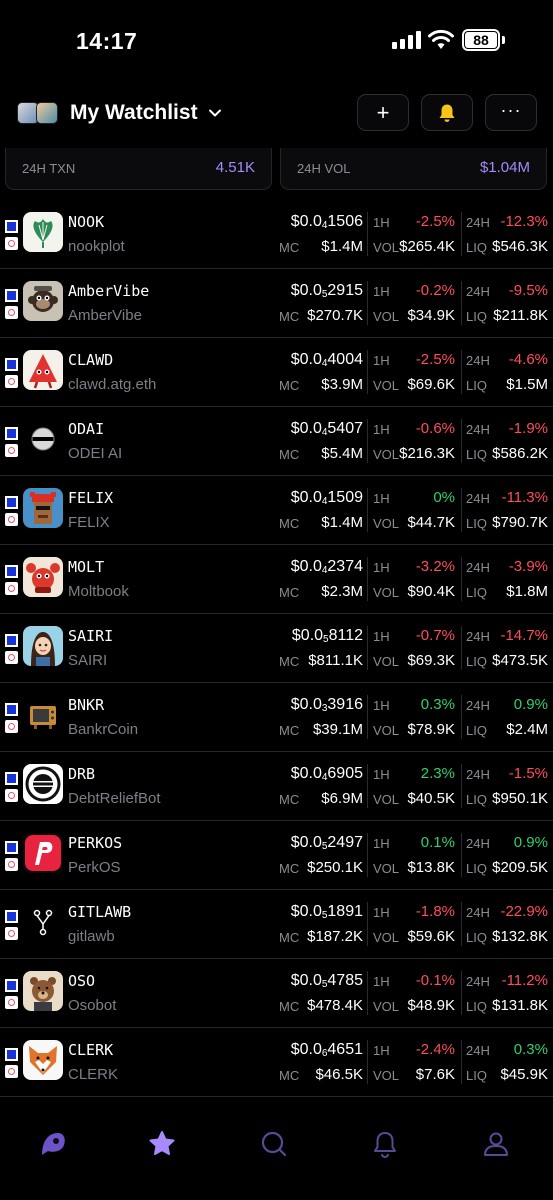  What do you see at coordinates (162, 1144) in the screenshot?
I see `nav-watchlist` at bounding box center [162, 1144].